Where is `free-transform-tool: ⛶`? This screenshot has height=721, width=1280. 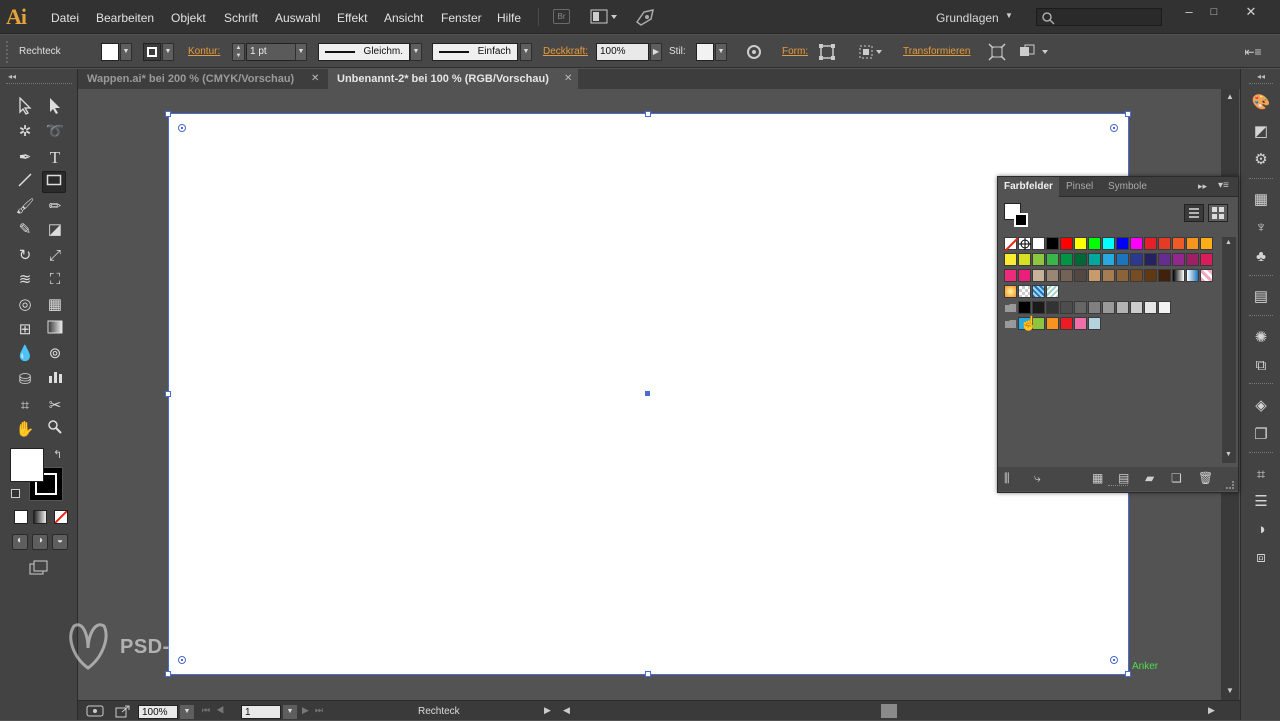 free-transform-tool: ⛶ is located at coordinates (55, 280).